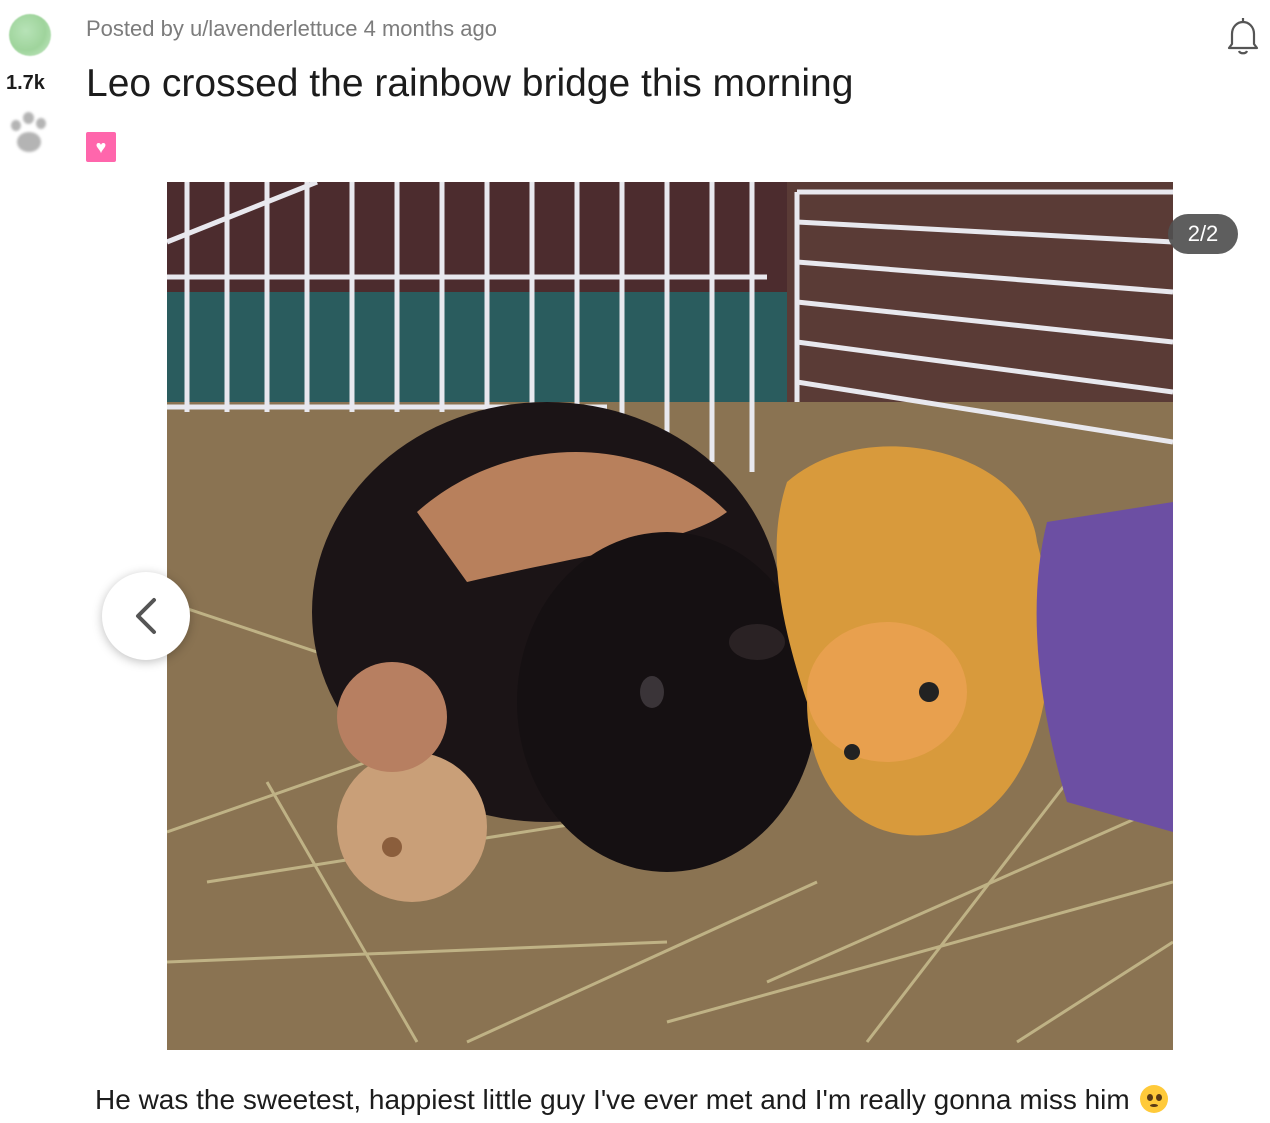 This screenshot has width=1270, height=1123. What do you see at coordinates (30, 35) in the screenshot?
I see `community-avatar` at bounding box center [30, 35].